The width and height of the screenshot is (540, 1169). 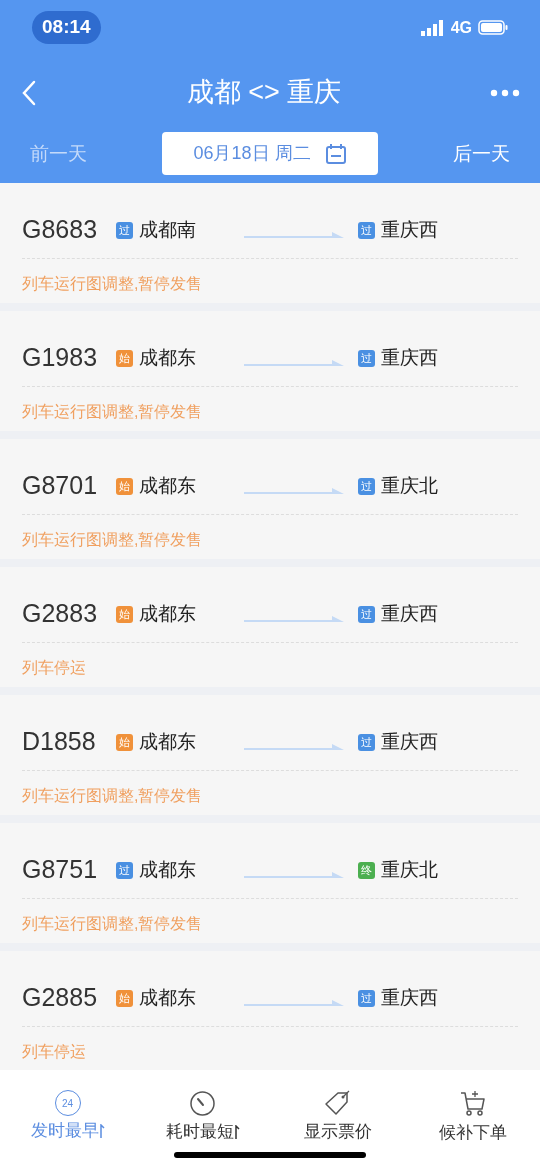 What do you see at coordinates (335, 153) in the screenshot?
I see `calendar-icon` at bounding box center [335, 153].